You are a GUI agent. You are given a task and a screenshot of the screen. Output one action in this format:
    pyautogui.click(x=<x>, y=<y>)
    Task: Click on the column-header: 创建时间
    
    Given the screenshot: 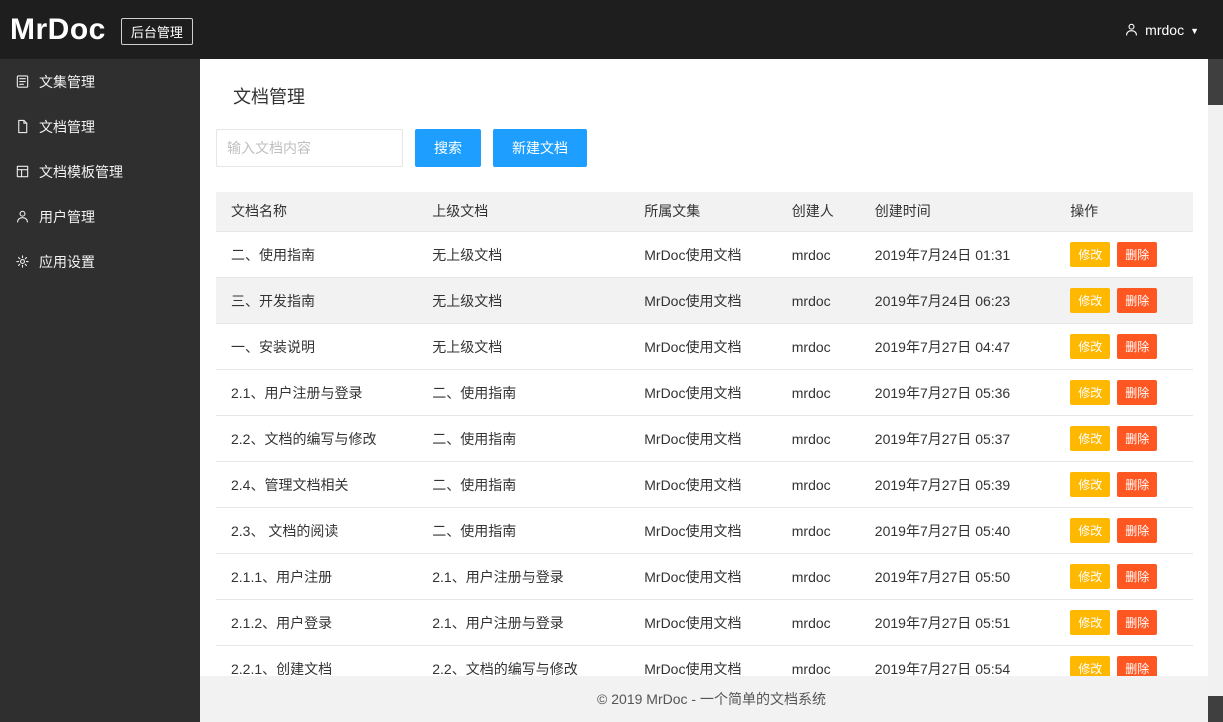 What is the action you would take?
    pyautogui.click(x=957, y=212)
    